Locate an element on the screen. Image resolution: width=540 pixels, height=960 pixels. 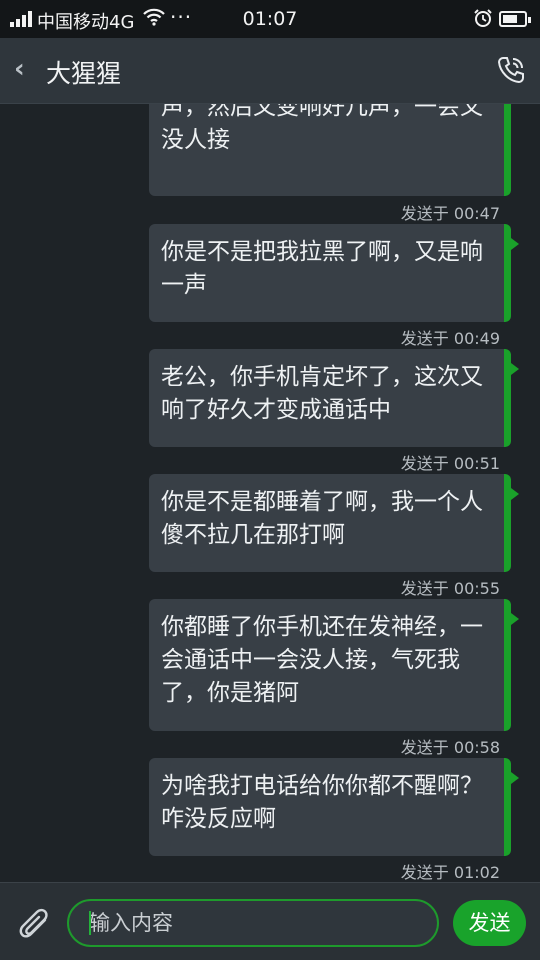
status-time: 01:07 is located at coordinates (270, 19).